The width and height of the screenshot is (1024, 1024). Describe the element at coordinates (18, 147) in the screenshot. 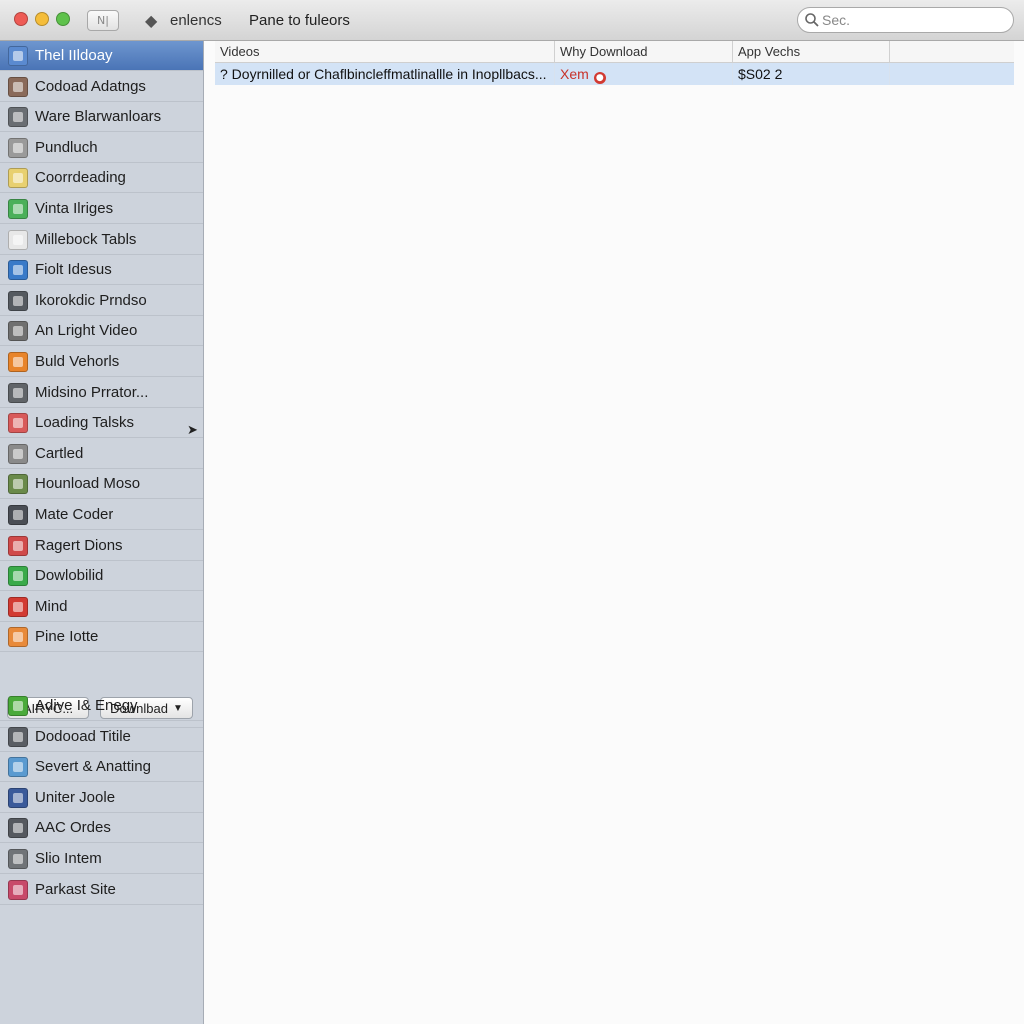

I see `printer-icon` at that location.